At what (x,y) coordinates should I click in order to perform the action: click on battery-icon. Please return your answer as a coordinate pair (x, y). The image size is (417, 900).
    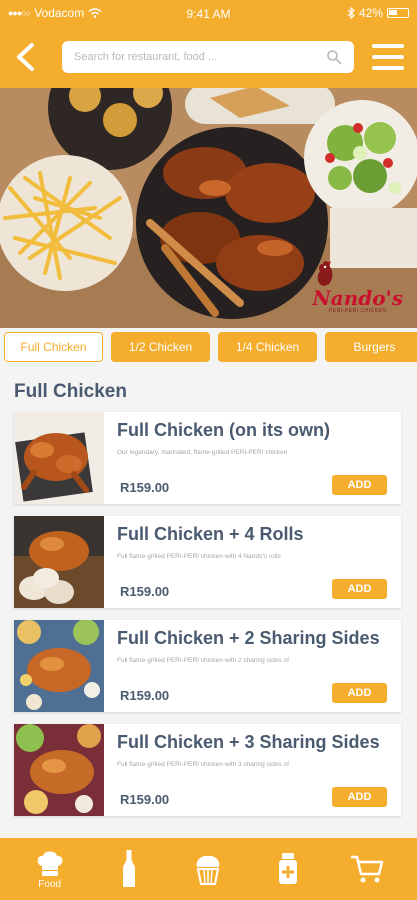
    Looking at the image, I should click on (398, 13).